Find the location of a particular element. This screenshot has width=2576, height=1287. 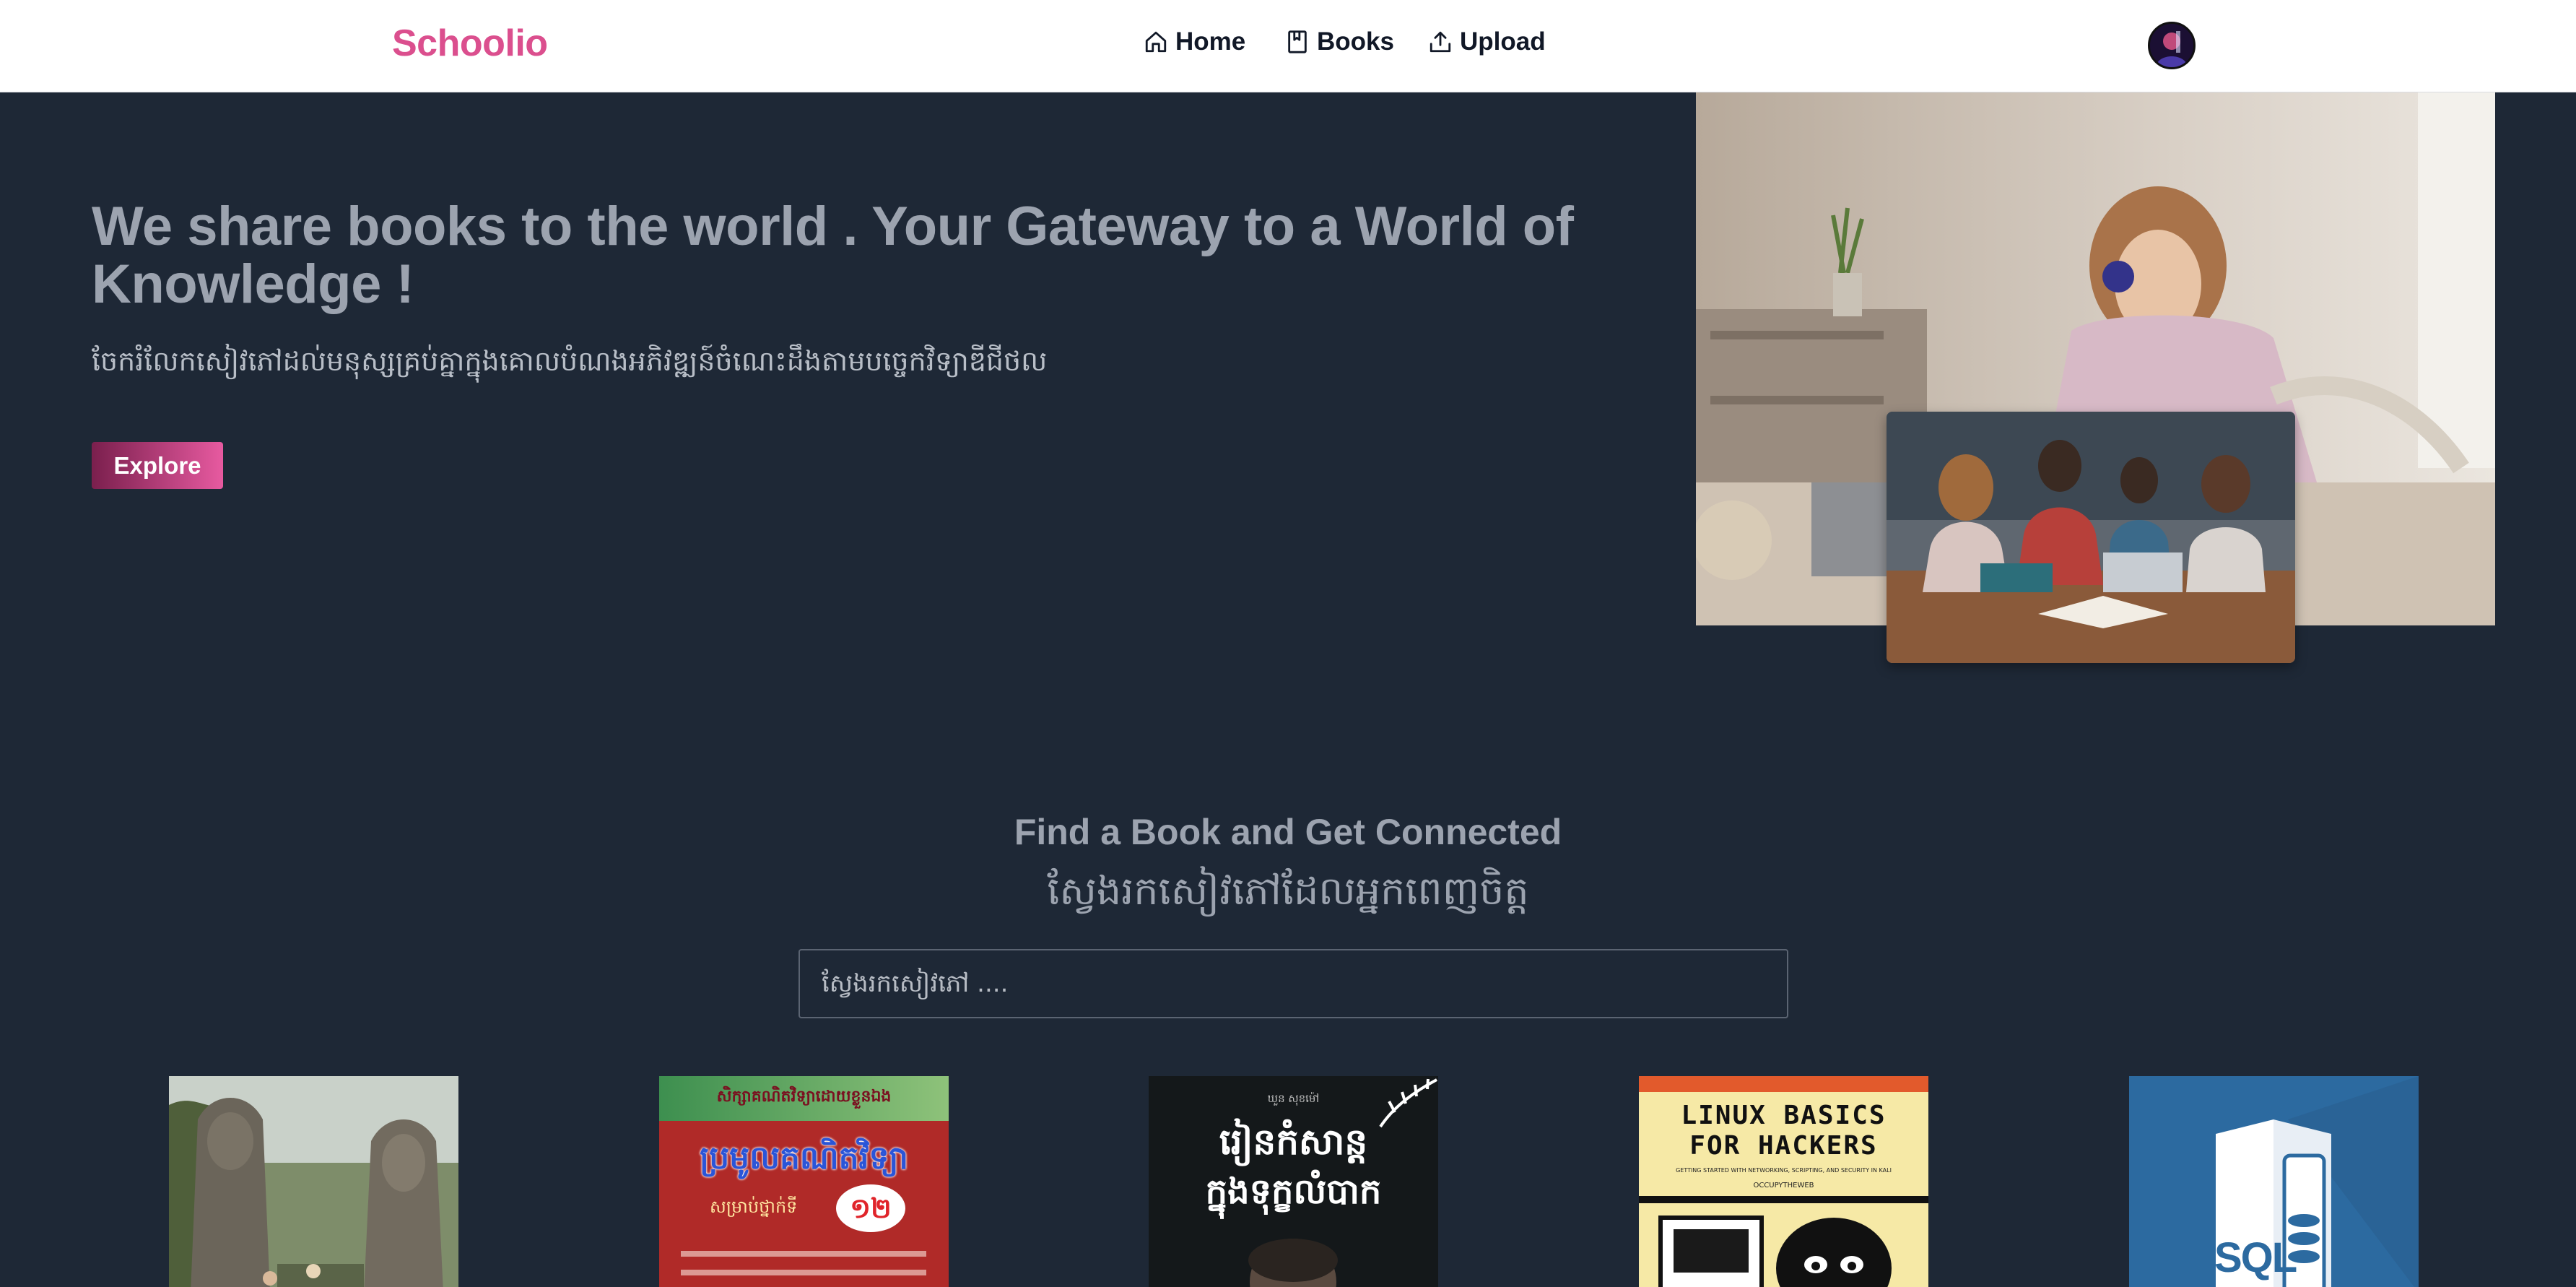

book-cover-grade-label: សម្រាប់ថ្នាក់ទី is located at coordinates (754, 1207).